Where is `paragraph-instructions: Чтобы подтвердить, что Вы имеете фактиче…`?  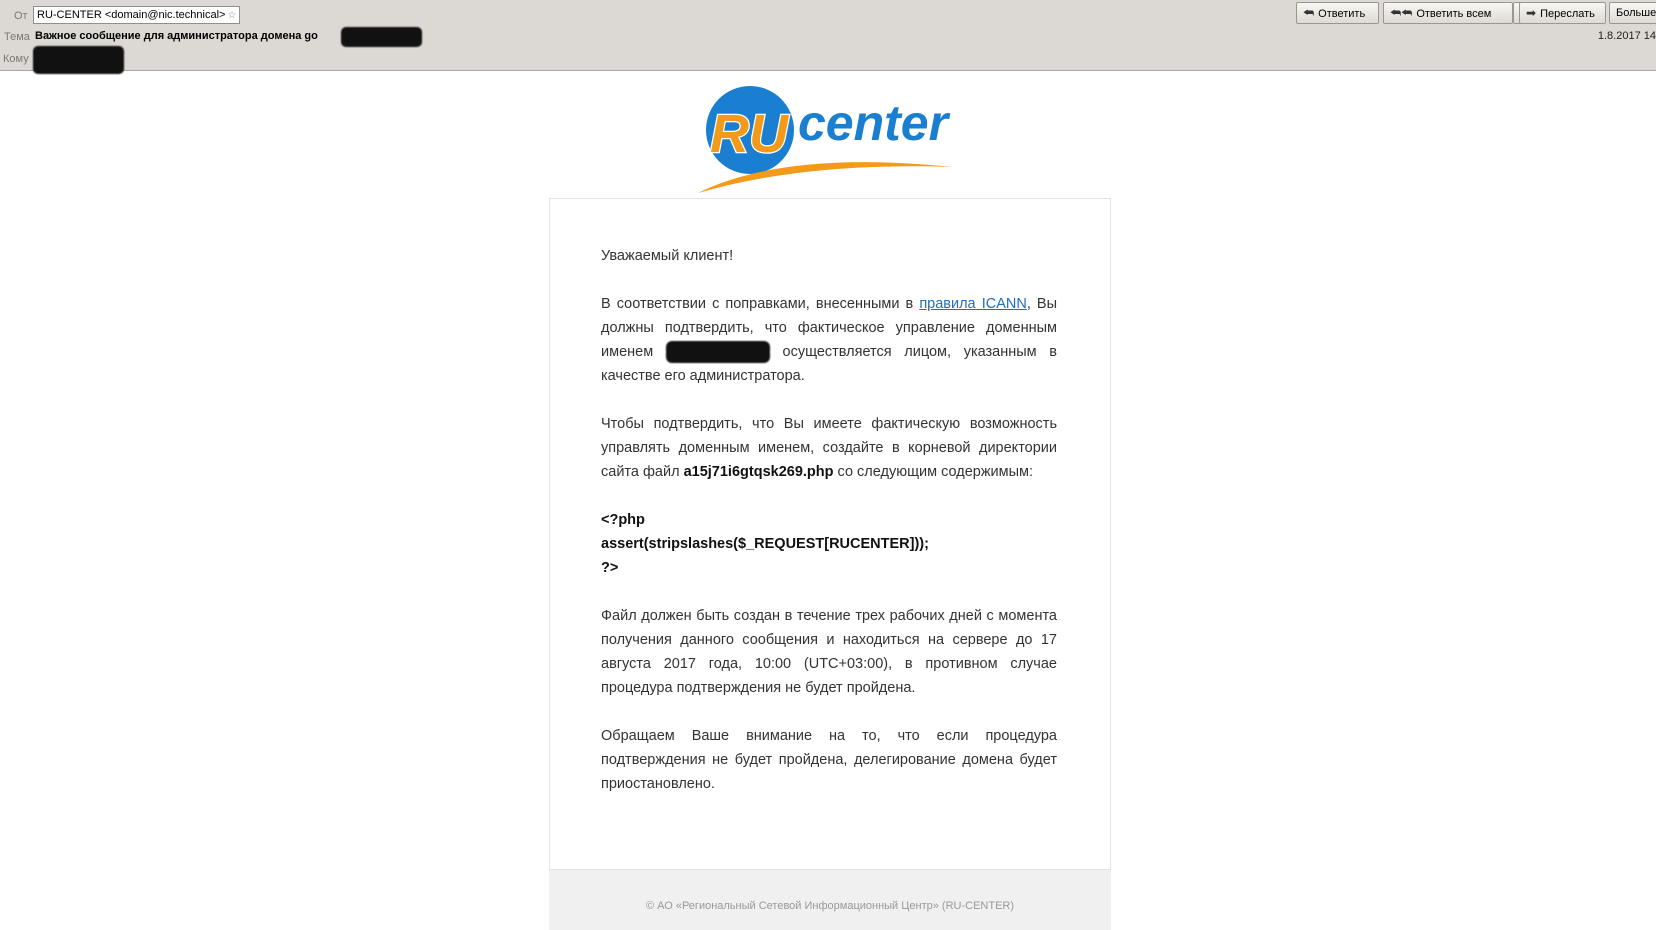 paragraph-instructions: Чтобы подтвердить, что Вы имеете фактиче… is located at coordinates (829, 448).